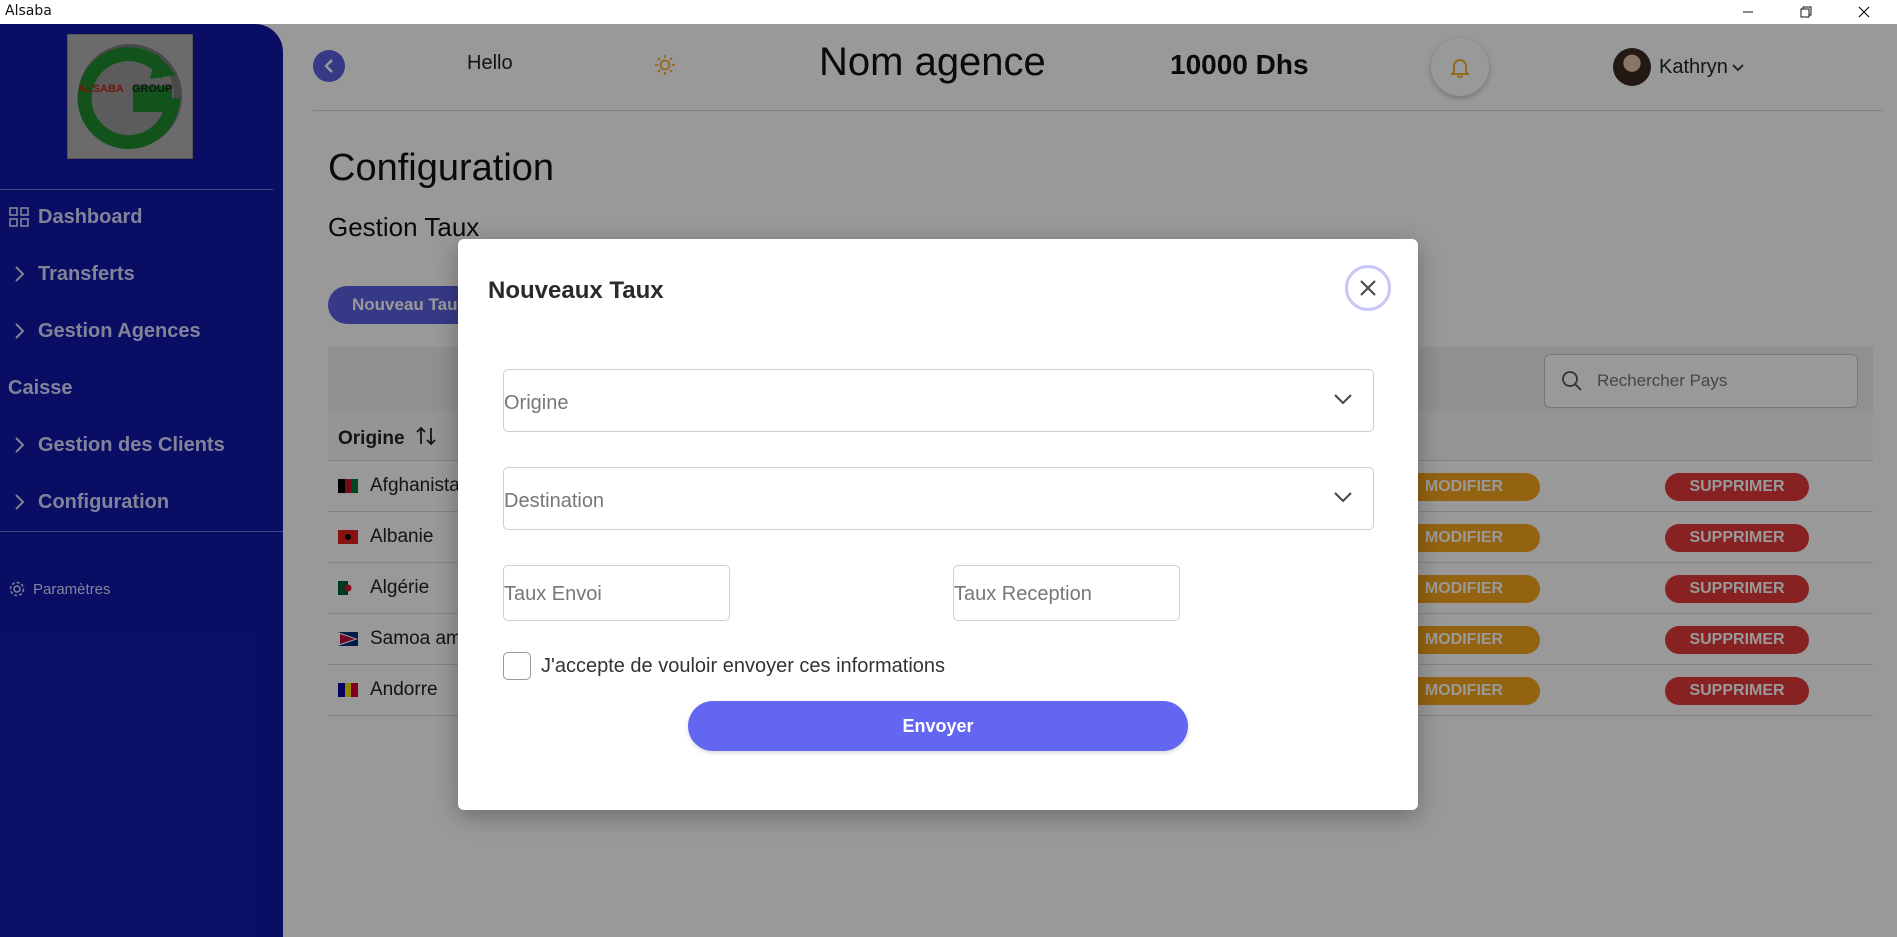 Image resolution: width=1897 pixels, height=937 pixels. I want to click on minimize-button, so click(1748, 12).